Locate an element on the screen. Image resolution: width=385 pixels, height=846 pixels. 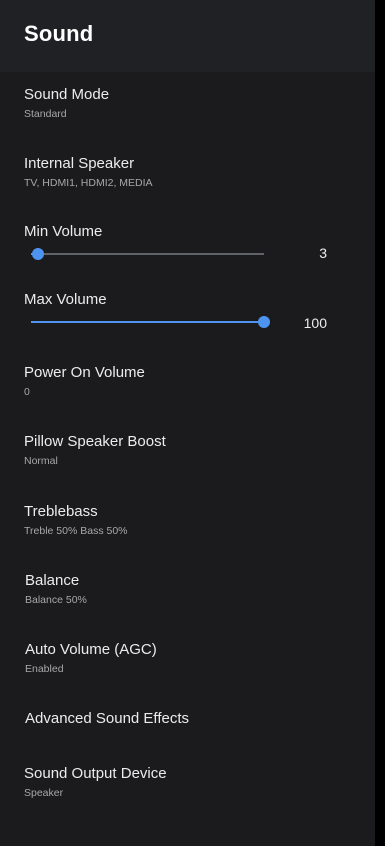
max-volume-value: 100 is located at coordinates (315, 323).